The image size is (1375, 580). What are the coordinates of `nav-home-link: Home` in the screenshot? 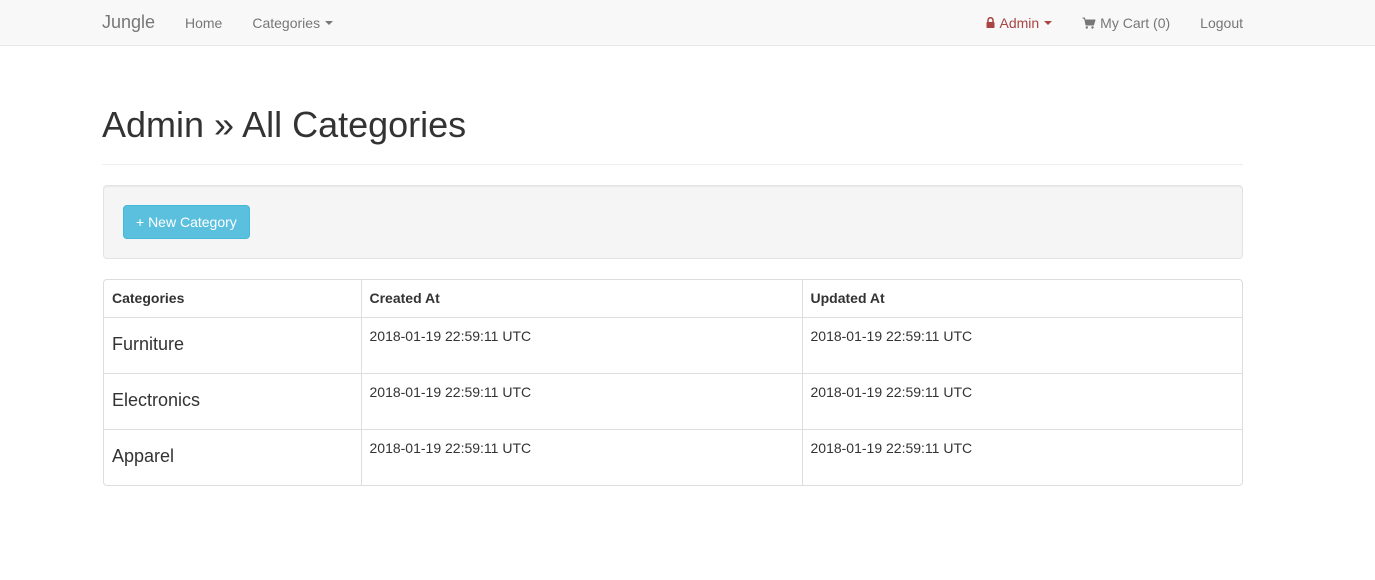 It's located at (203, 23).